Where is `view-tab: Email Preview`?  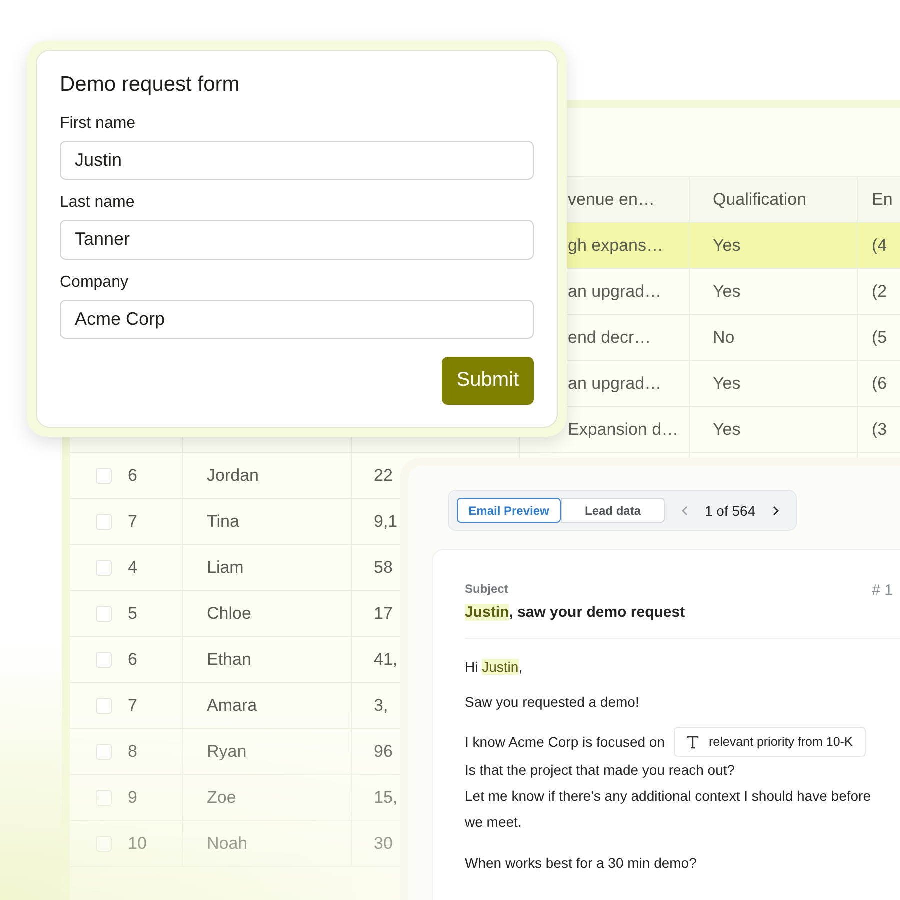 view-tab: Email Preview is located at coordinates (509, 510).